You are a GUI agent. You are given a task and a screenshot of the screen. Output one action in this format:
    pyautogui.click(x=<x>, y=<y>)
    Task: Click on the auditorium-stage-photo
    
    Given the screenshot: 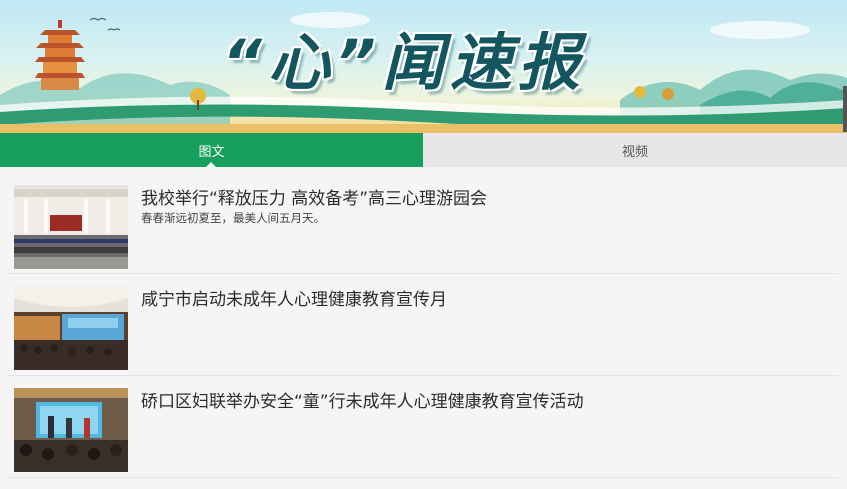 What is the action you would take?
    pyautogui.click(x=71, y=328)
    